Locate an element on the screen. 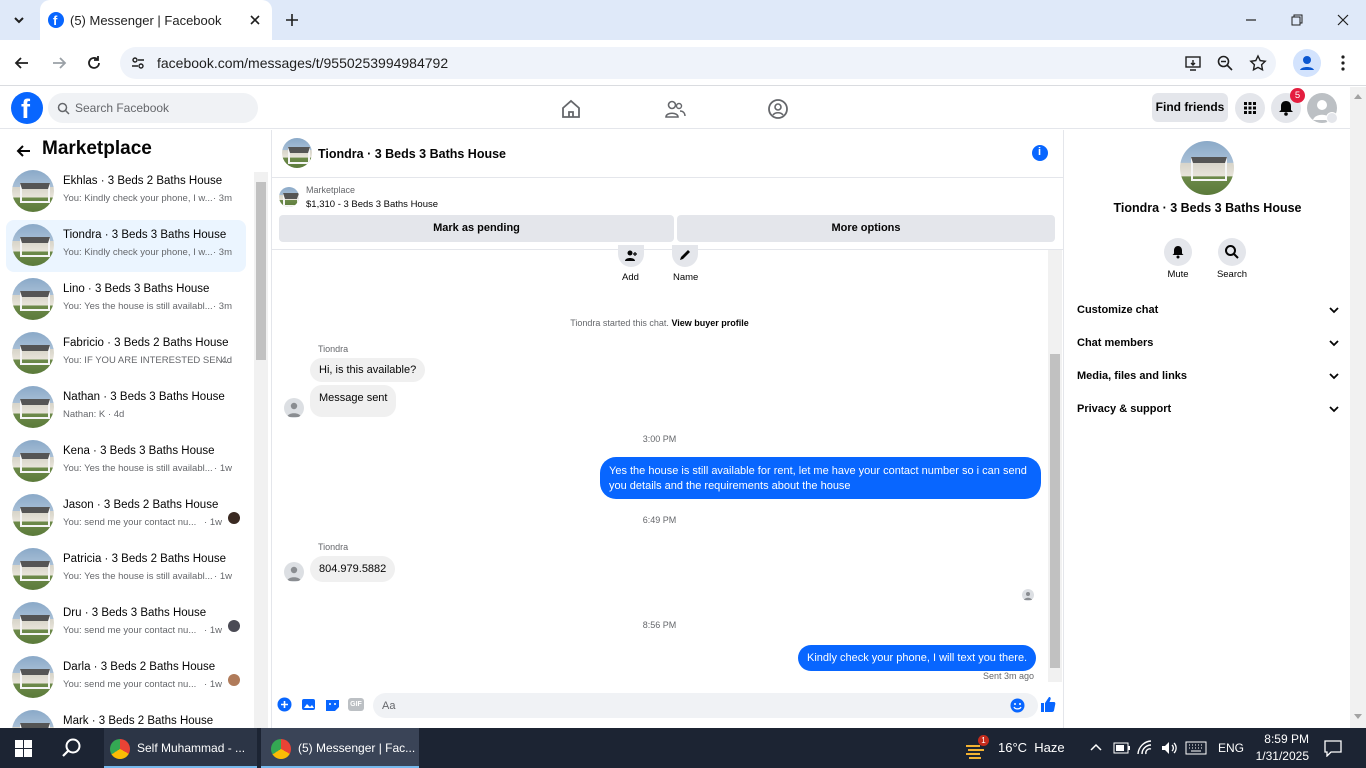  privacy-support-section: Privacy & support is located at coordinates (1208, 409).